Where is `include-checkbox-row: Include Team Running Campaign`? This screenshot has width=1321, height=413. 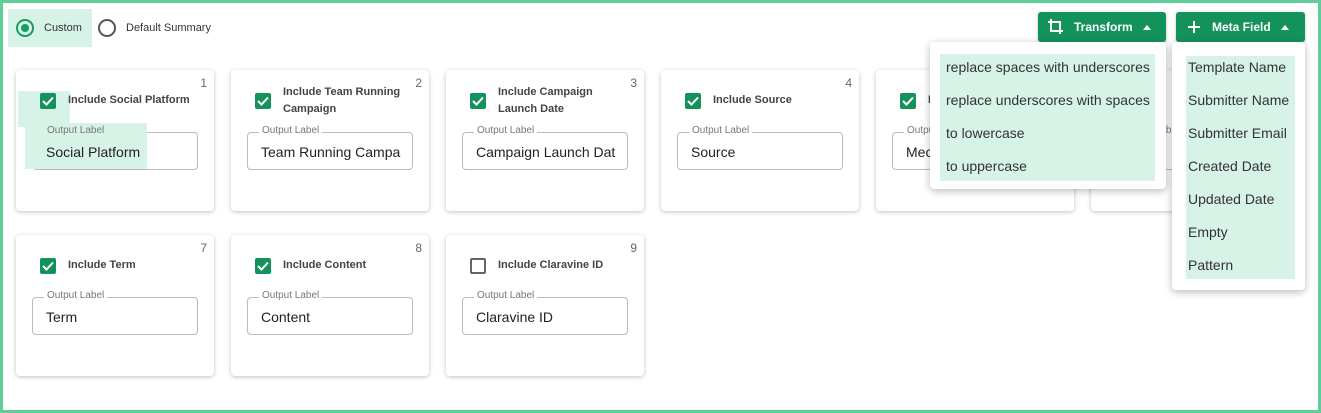
include-checkbox-row: Include Team Running Campaign is located at coordinates (329, 101).